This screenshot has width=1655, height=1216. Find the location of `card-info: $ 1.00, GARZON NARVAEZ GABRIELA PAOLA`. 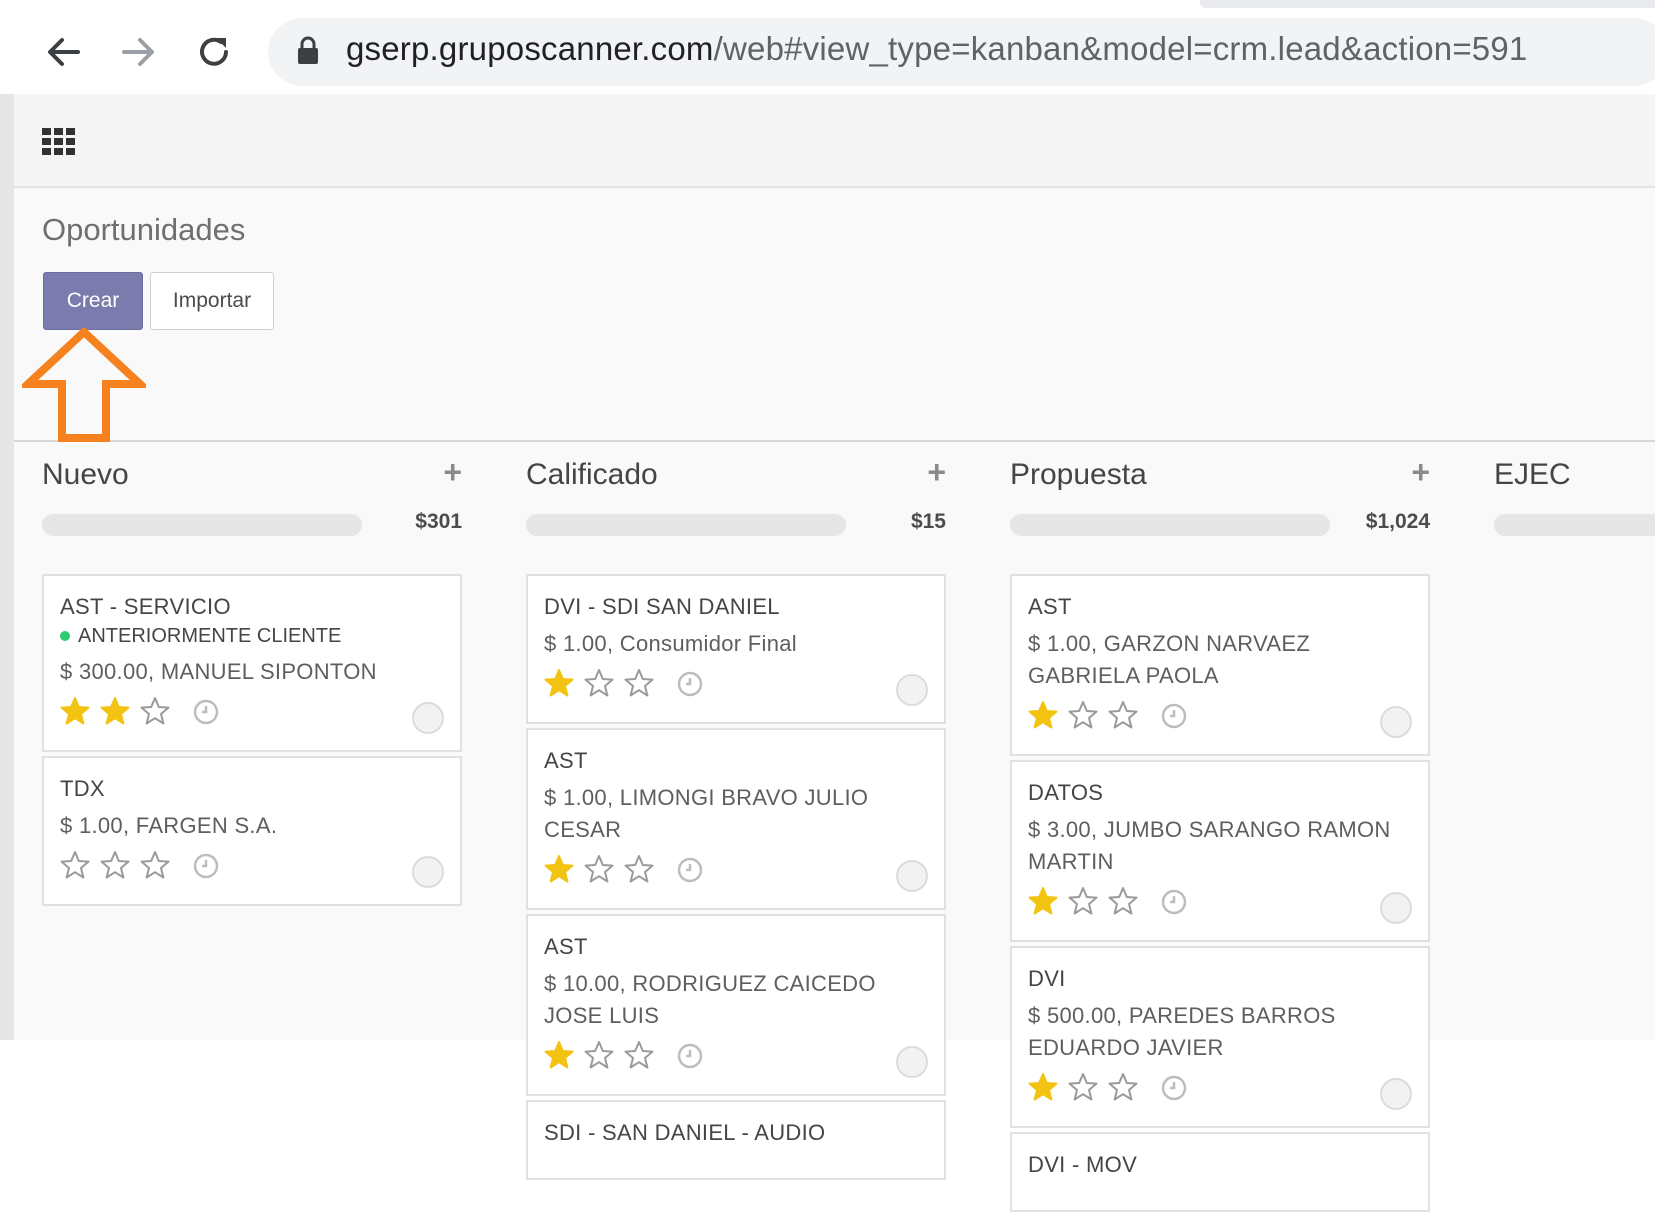

card-info: $ 1.00, GARZON NARVAEZ GABRIELA PAOLA is located at coordinates (1169, 659).